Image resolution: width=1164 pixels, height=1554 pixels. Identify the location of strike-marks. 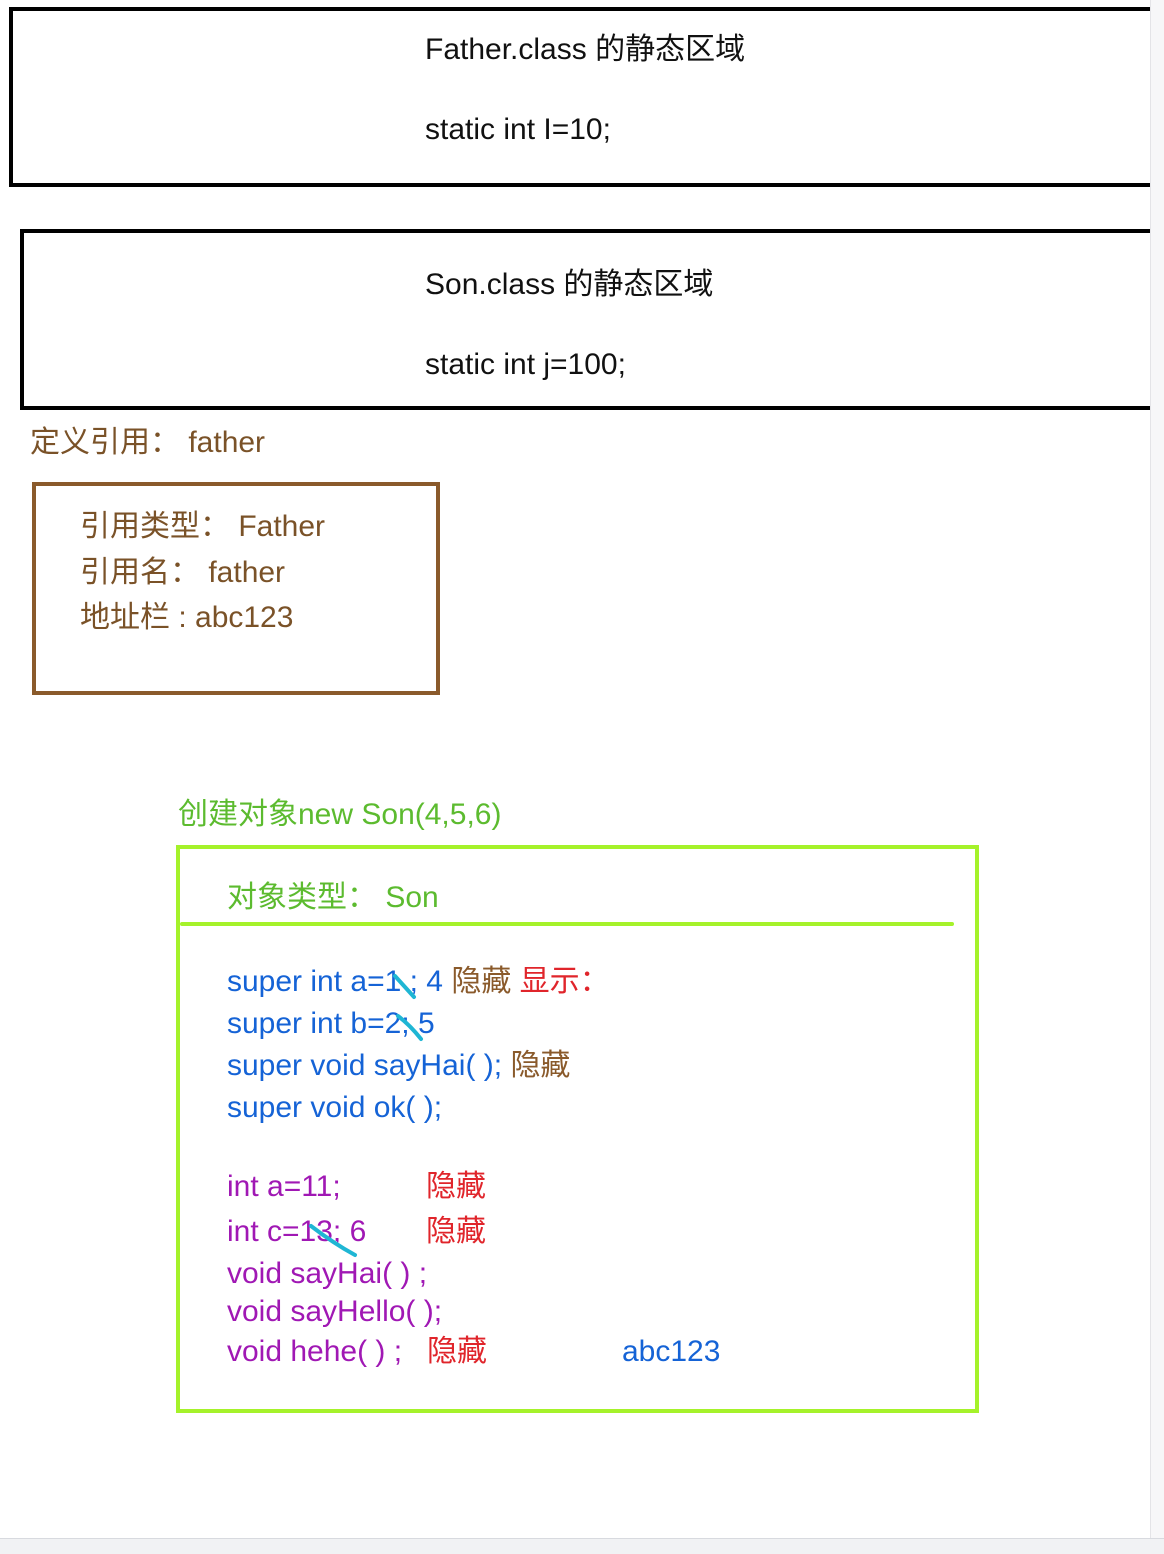
(366, 1115).